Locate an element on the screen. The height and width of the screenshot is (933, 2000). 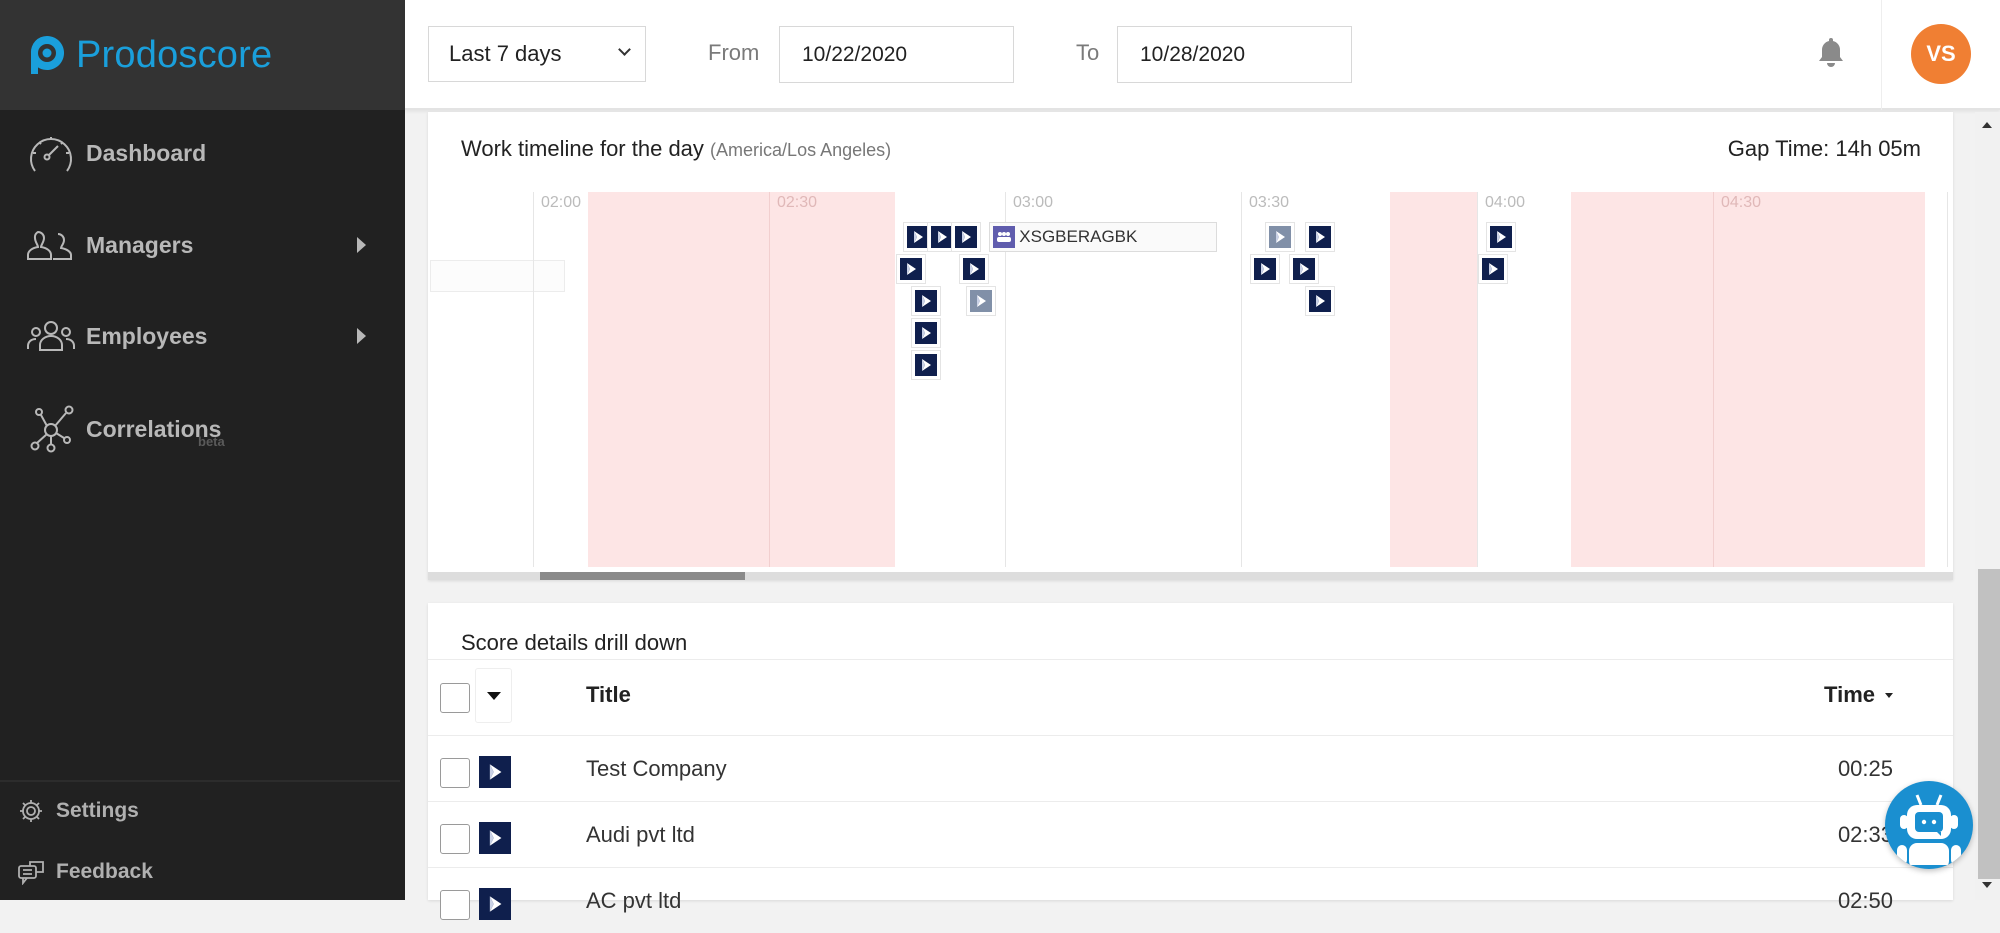
user-avatar: VS is located at coordinates (1941, 54).